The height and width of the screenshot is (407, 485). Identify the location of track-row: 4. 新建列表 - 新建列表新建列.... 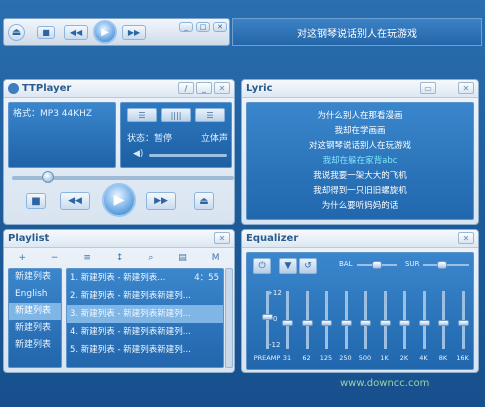
(145, 332).